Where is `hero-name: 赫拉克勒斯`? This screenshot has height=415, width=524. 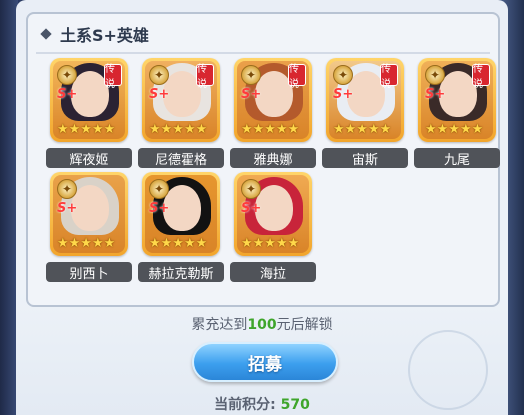 hero-name: 赫拉克勒斯 is located at coordinates (181, 272).